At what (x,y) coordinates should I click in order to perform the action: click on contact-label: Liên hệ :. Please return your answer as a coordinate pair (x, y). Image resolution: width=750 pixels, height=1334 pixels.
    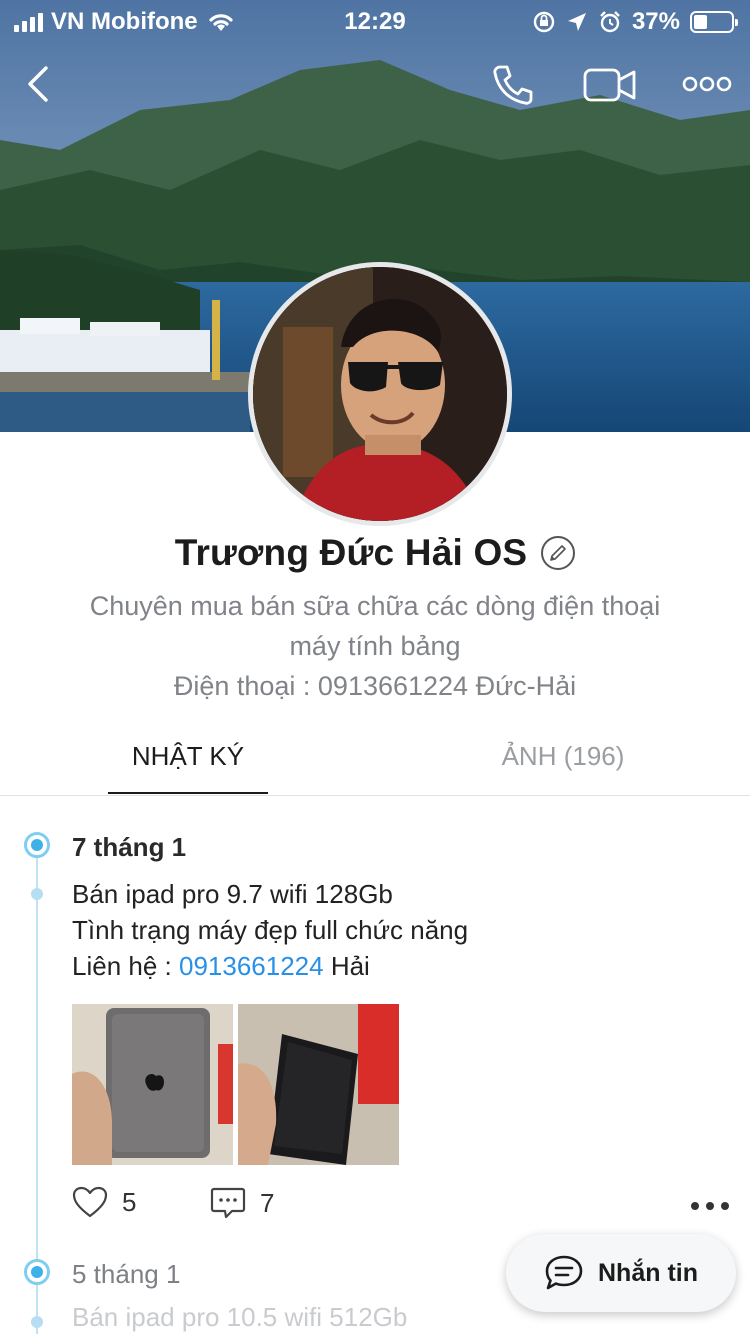
    Looking at the image, I should click on (125, 966).